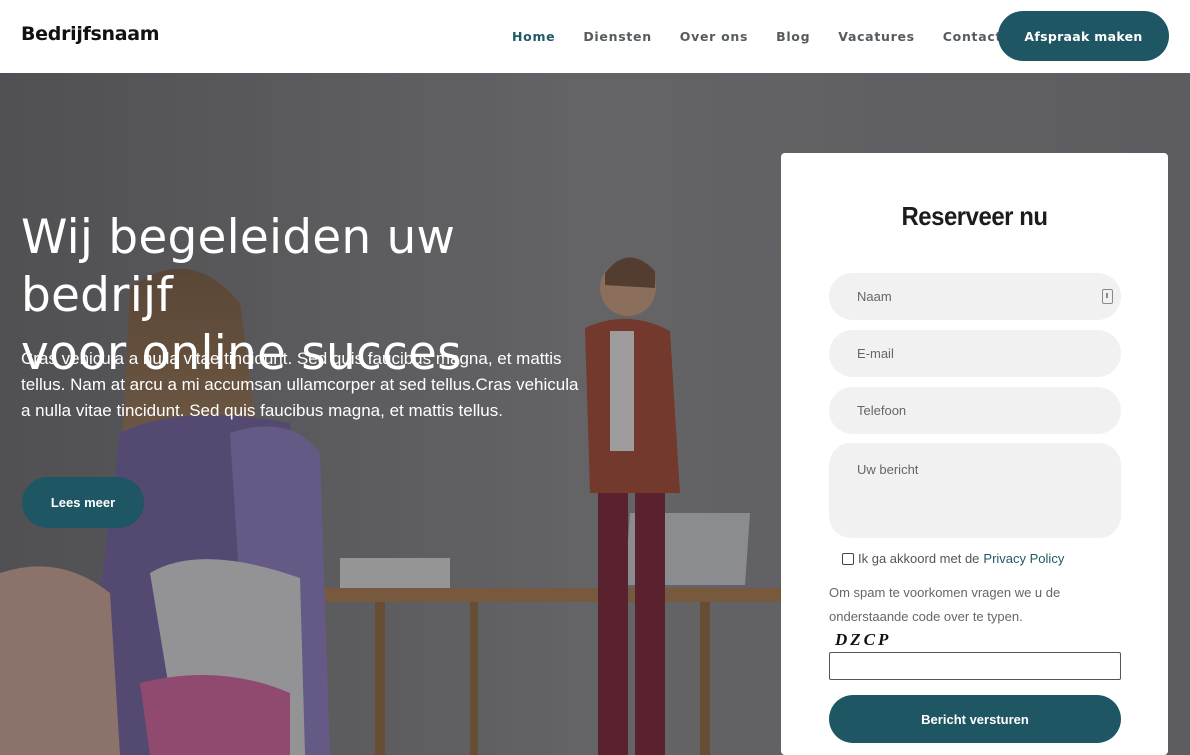 This screenshot has width=1190, height=755. I want to click on phone-placeholder: Telefoon, so click(882, 410).